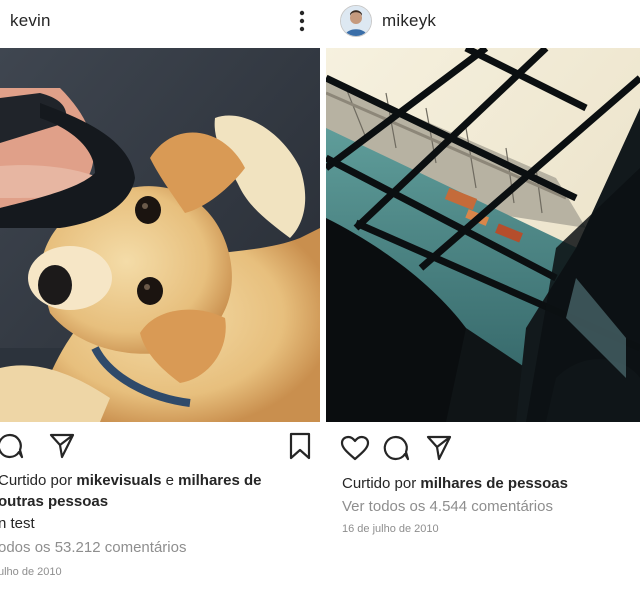 Image resolution: width=640 pixels, height=593 pixels. I want to click on liker-username: mikevisuals, so click(118, 480).